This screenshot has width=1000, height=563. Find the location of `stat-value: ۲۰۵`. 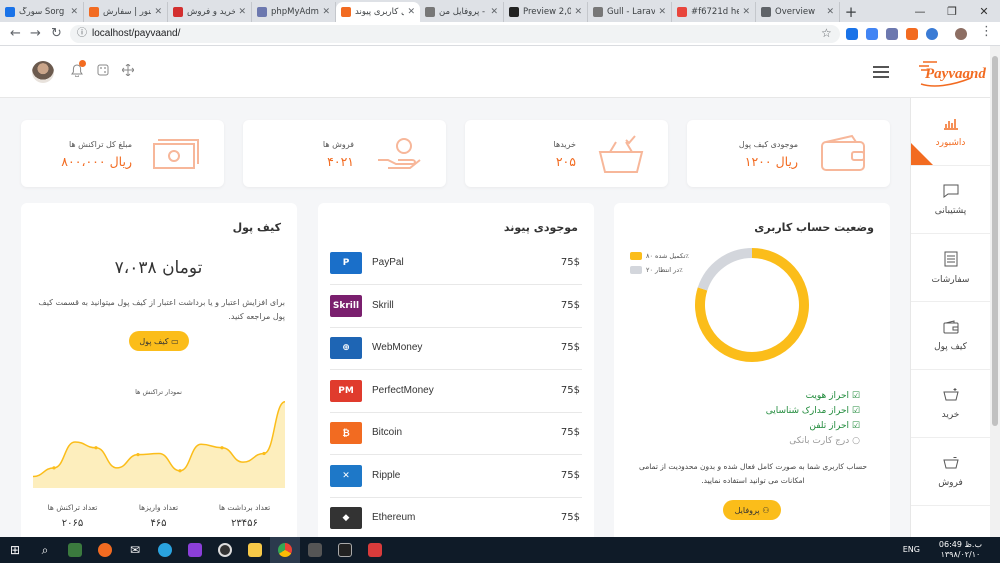

stat-value: ۲۰۵ is located at coordinates (565, 161).